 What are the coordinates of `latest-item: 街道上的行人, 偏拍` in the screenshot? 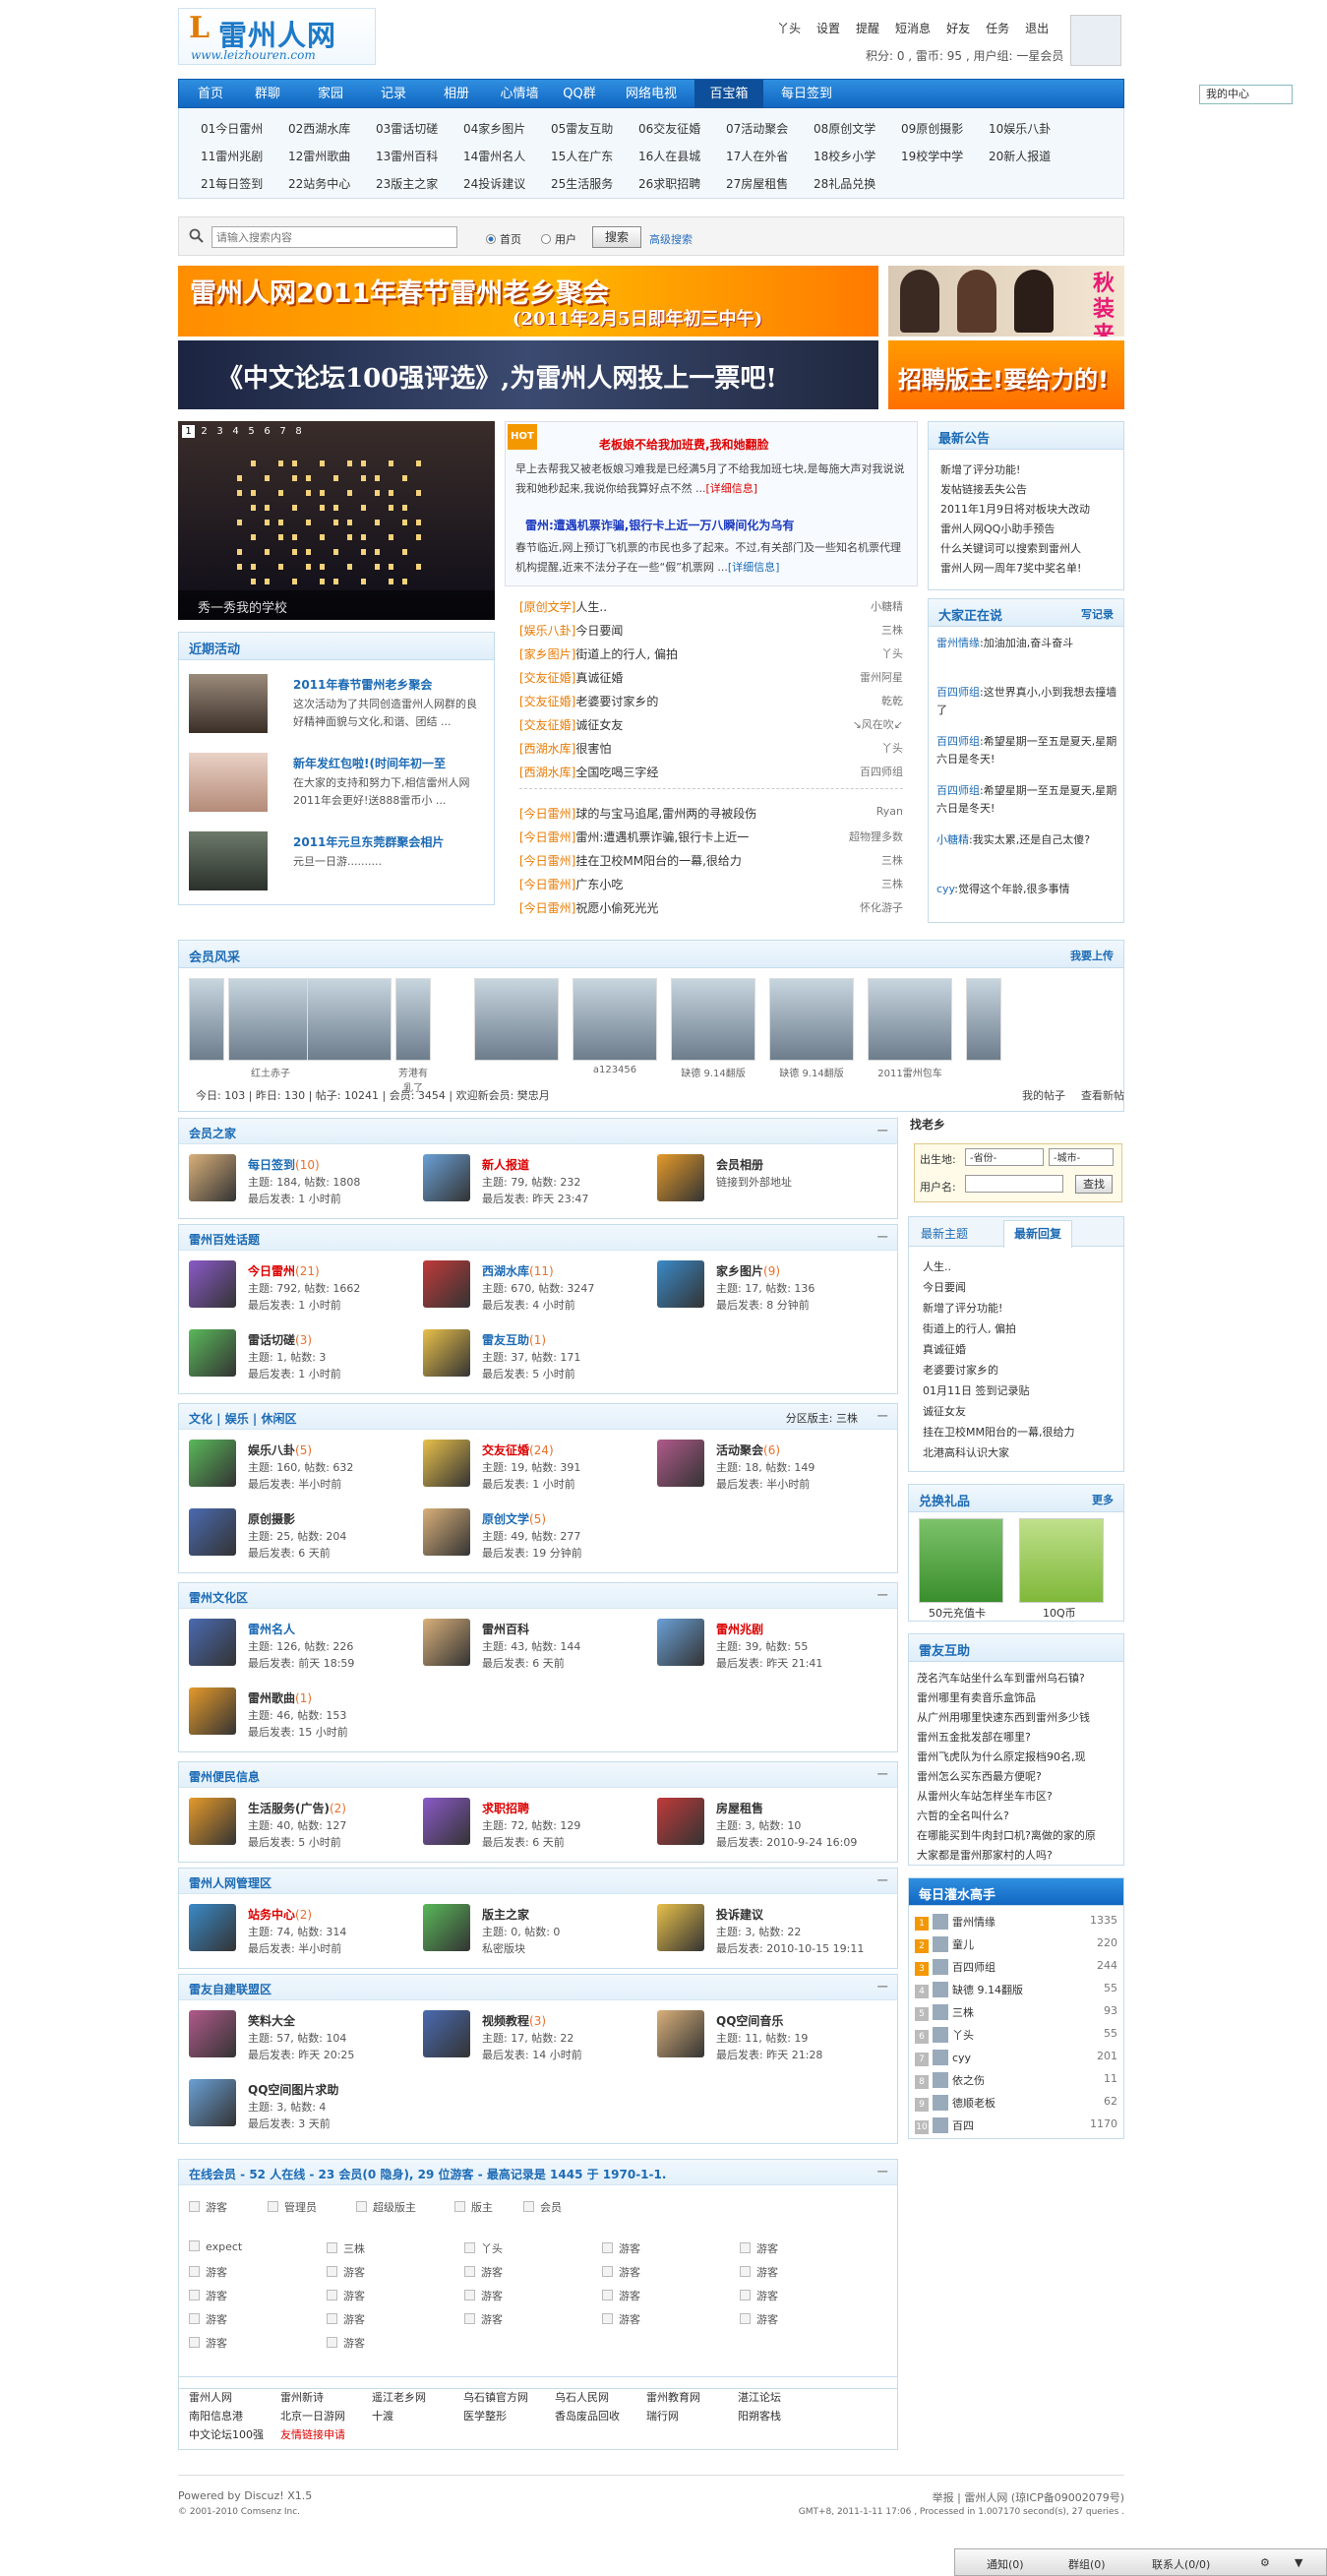 It's located at (969, 1328).